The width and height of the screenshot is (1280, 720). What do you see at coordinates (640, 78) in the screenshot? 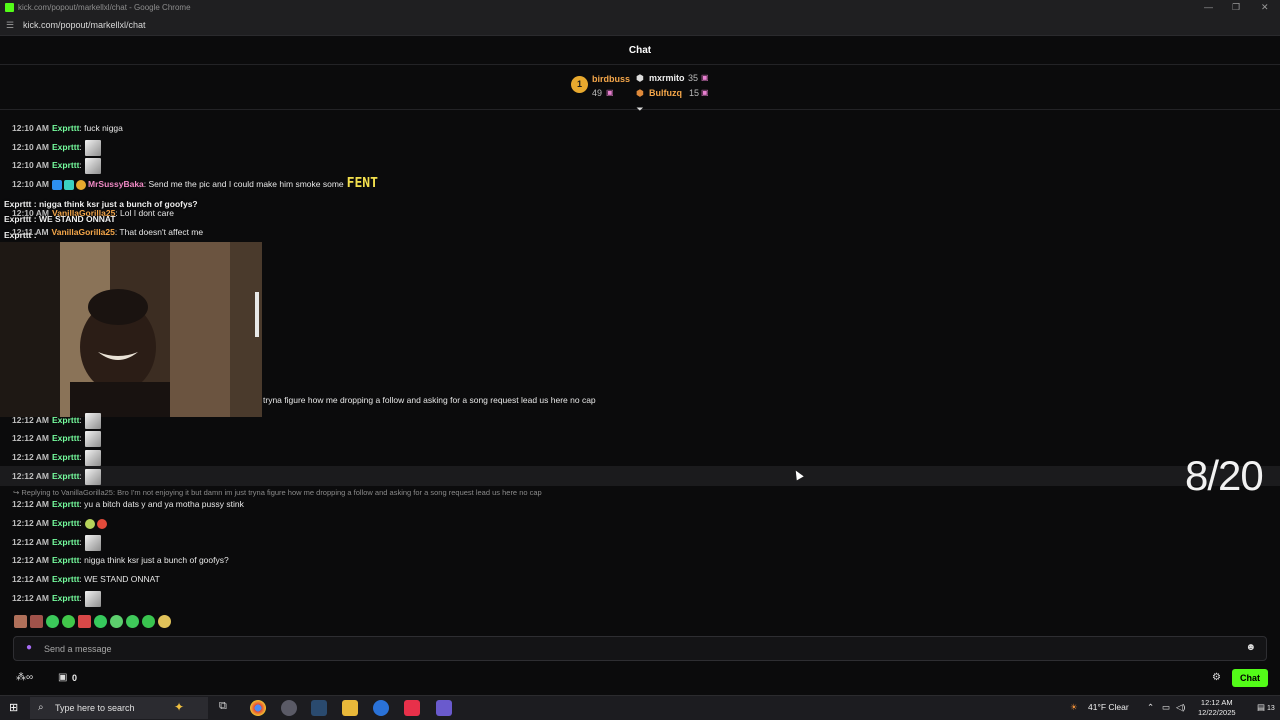
I see `rank-two-icon: ⬢` at bounding box center [640, 78].